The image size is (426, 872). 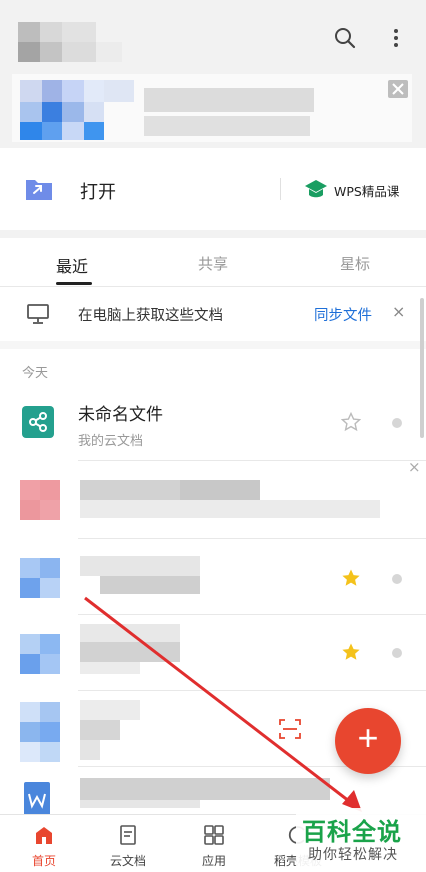 I want to click on nav-home: 首页, so click(x=44, y=845).